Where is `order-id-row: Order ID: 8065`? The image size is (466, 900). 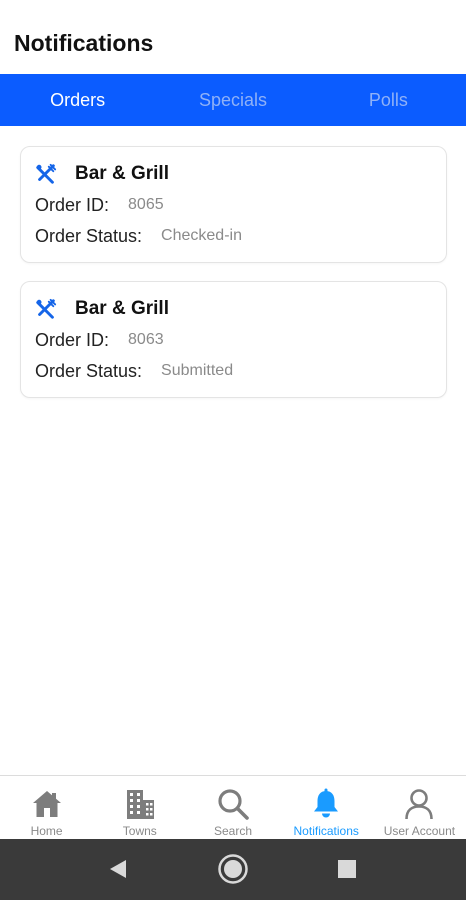 order-id-row: Order ID: 8065 is located at coordinates (99, 205).